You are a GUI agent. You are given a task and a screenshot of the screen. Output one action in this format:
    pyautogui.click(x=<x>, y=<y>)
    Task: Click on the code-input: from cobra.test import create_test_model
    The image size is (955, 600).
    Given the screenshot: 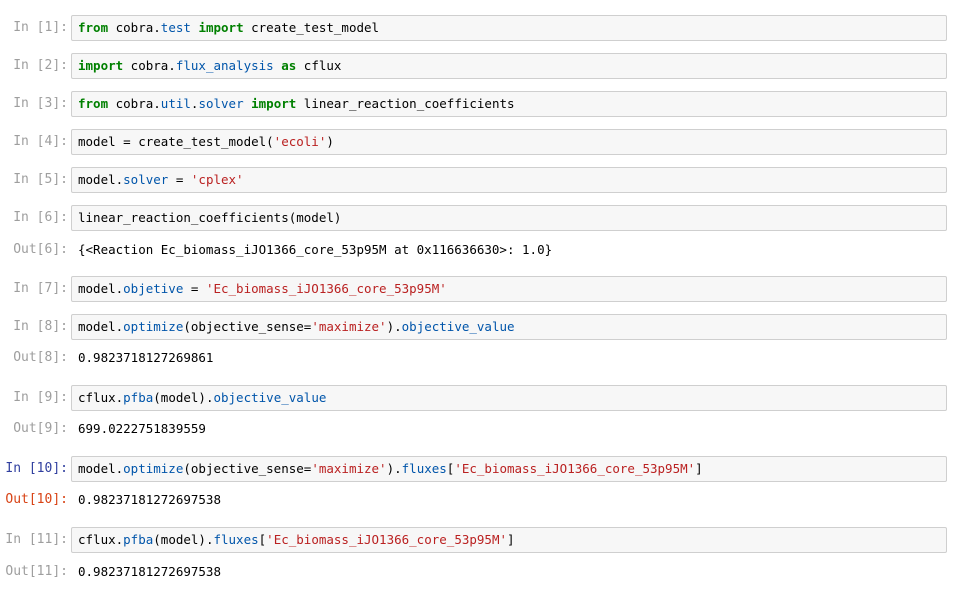 What is the action you would take?
    pyautogui.click(x=509, y=28)
    